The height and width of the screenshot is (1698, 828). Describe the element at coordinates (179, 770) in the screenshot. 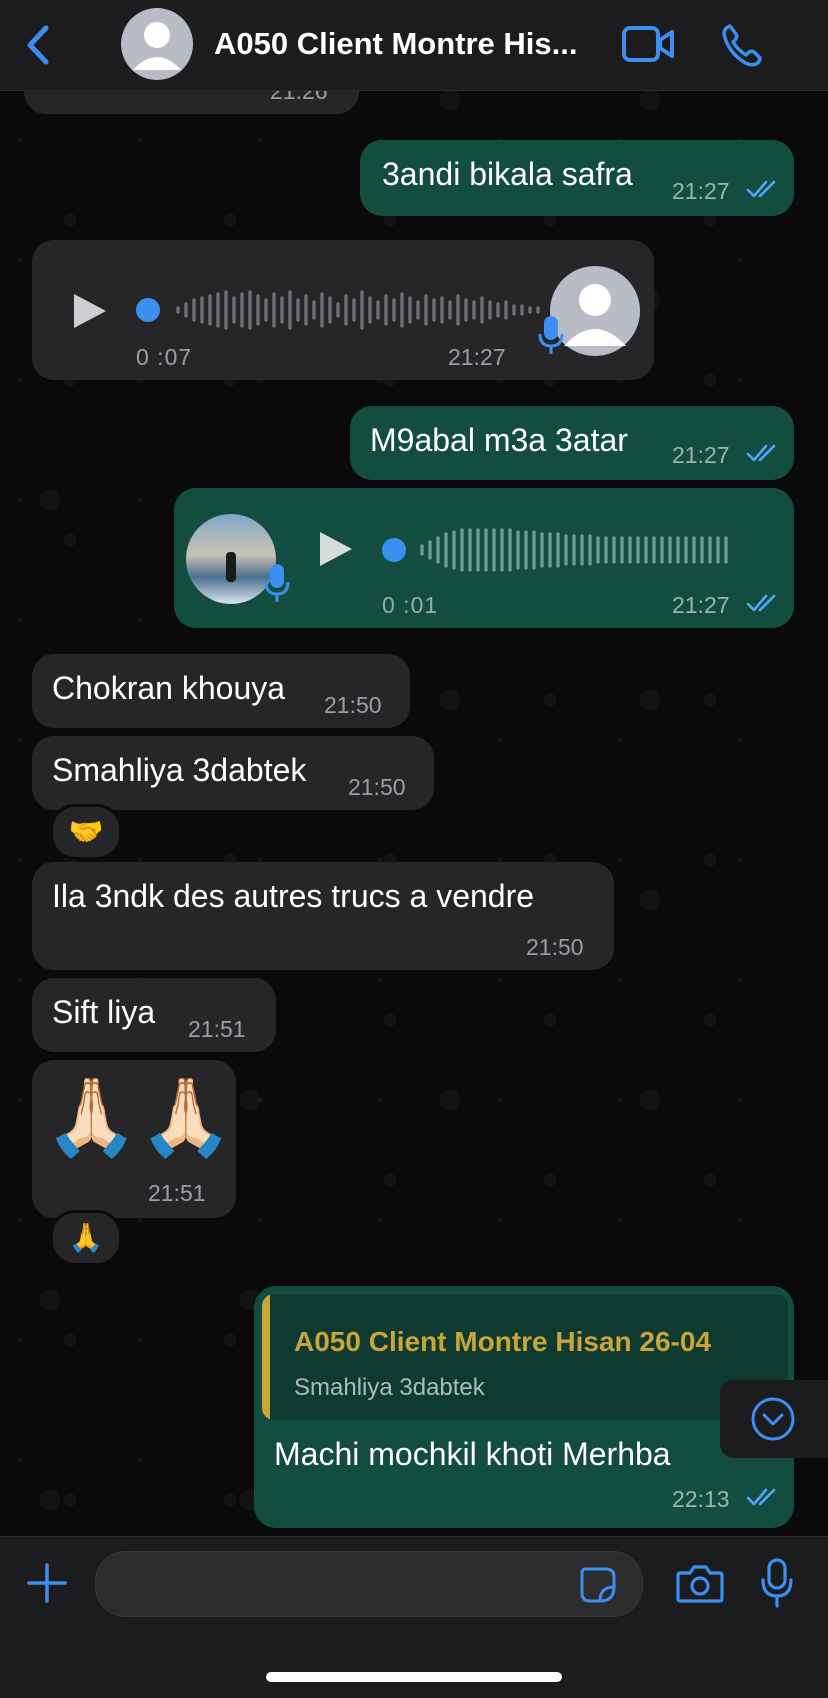

I see `message-text: Smahliya 3dabtek` at that location.